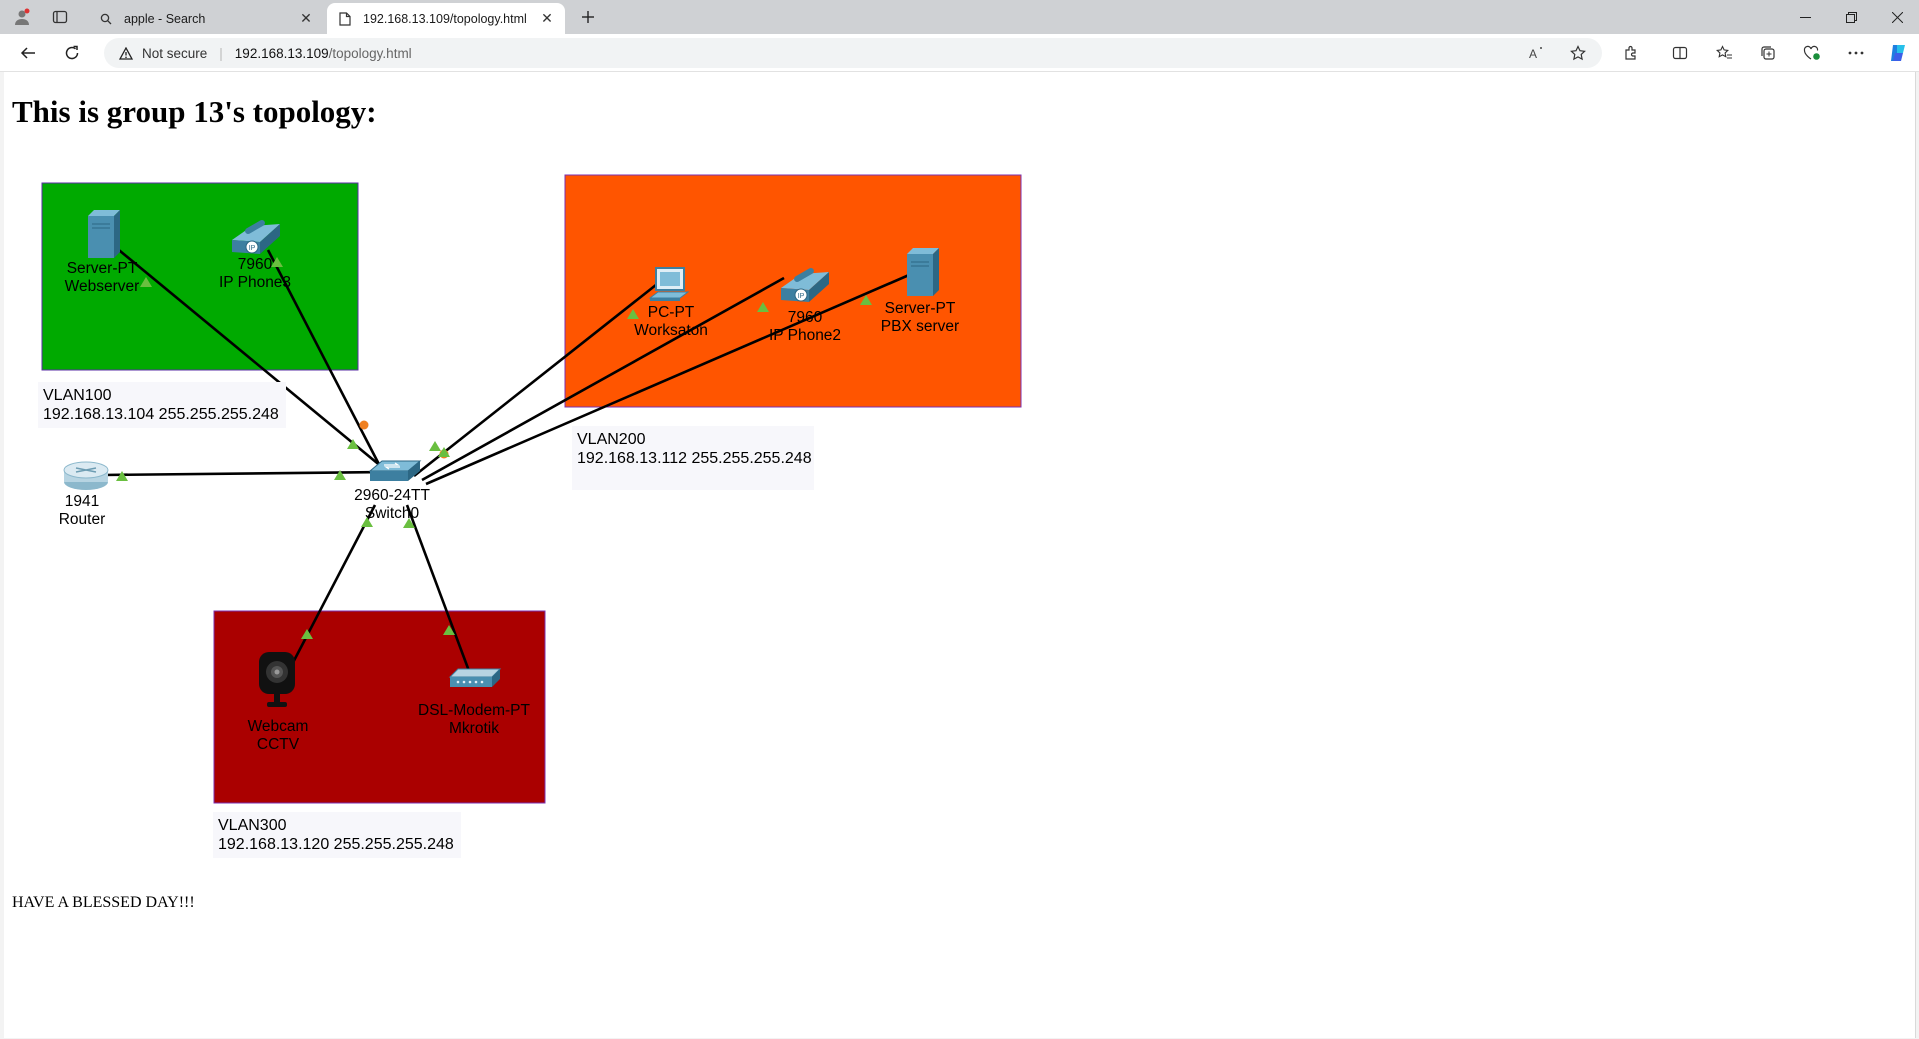 Image resolution: width=1919 pixels, height=1039 pixels. What do you see at coordinates (611, 439) in the screenshot?
I see `vlan-name: VLAN200` at bounding box center [611, 439].